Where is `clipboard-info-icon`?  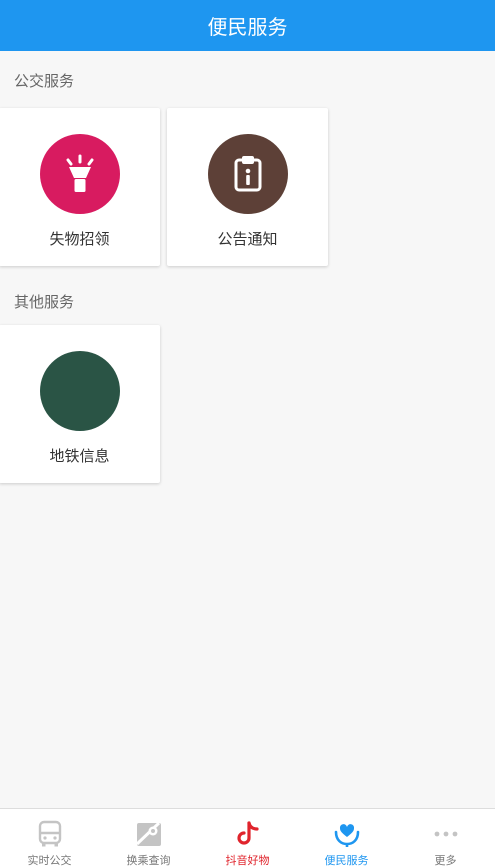
clipboard-info-icon is located at coordinates (247, 174).